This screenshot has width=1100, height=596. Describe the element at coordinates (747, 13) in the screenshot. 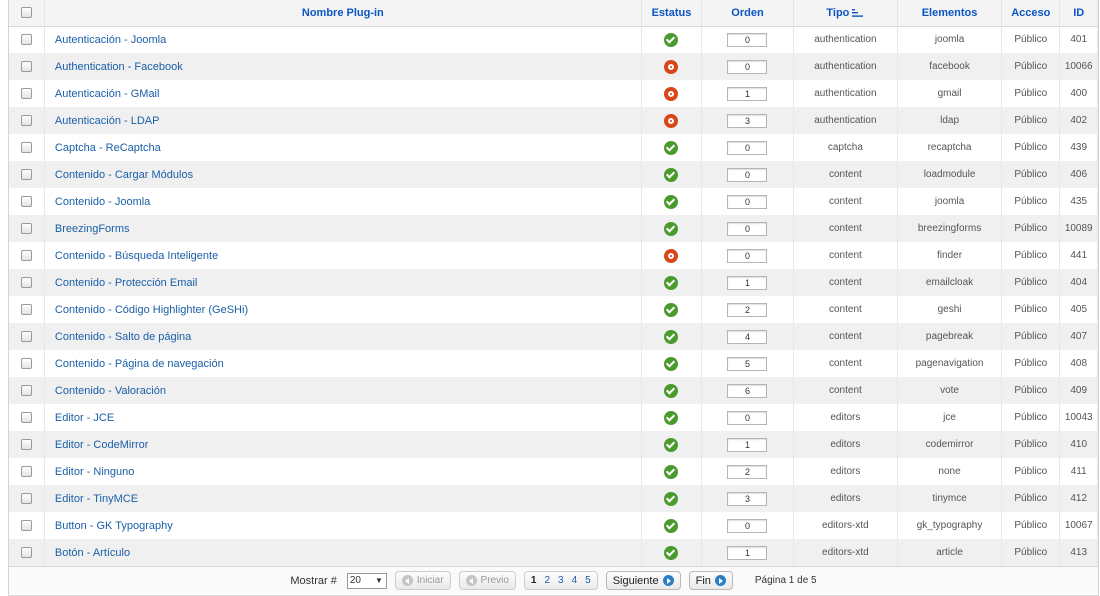

I see `header-order: Orden` at that location.